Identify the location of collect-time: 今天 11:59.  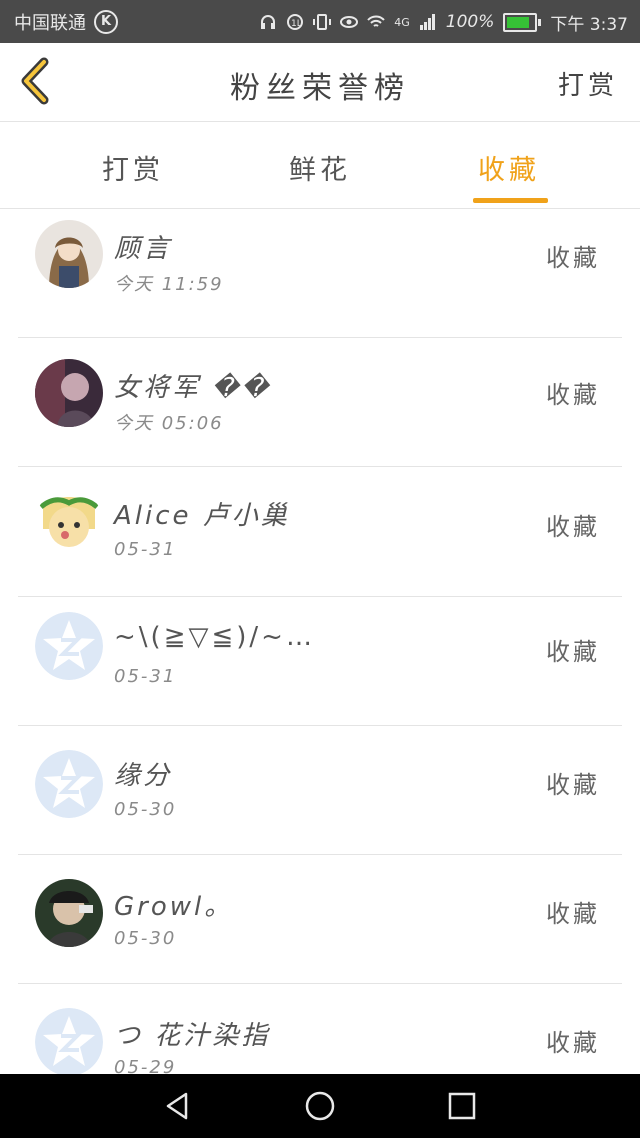
(169, 284).